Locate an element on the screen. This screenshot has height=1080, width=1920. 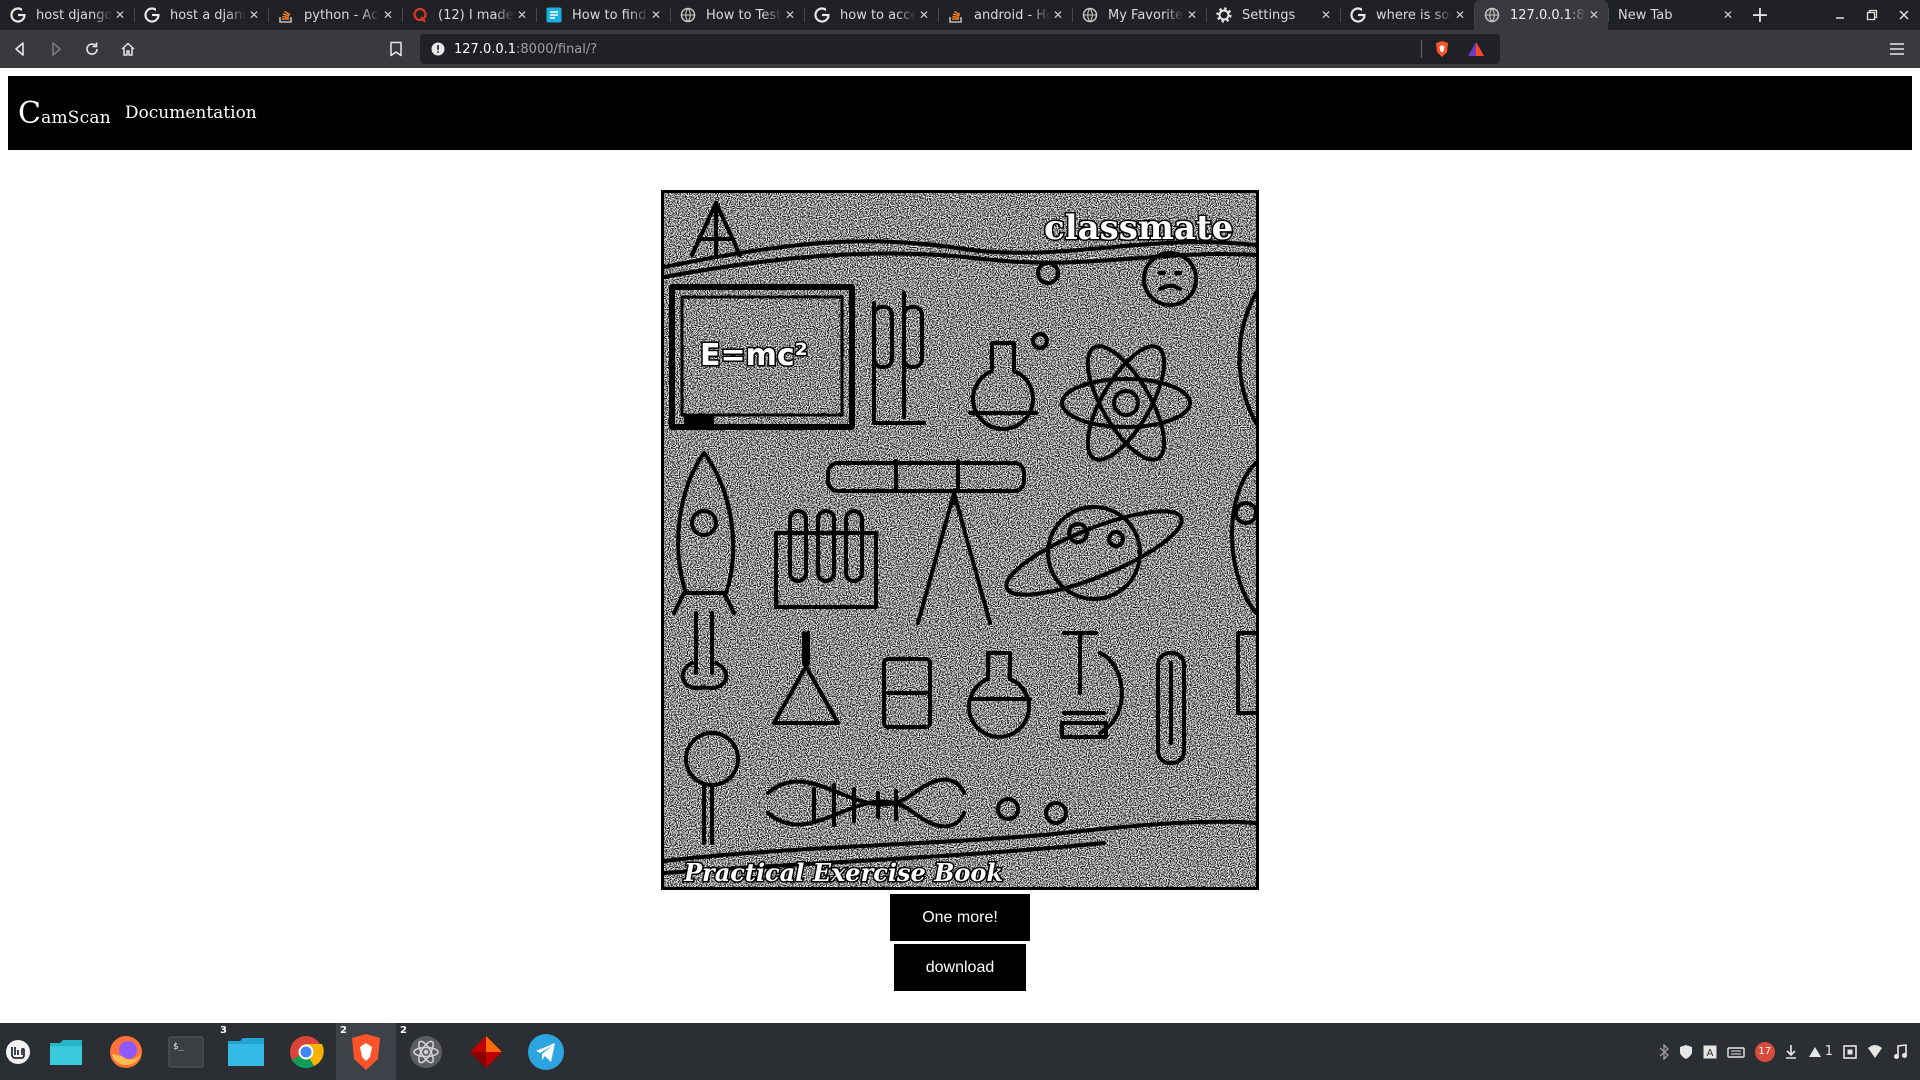
files-icon is located at coordinates (246, 1052).